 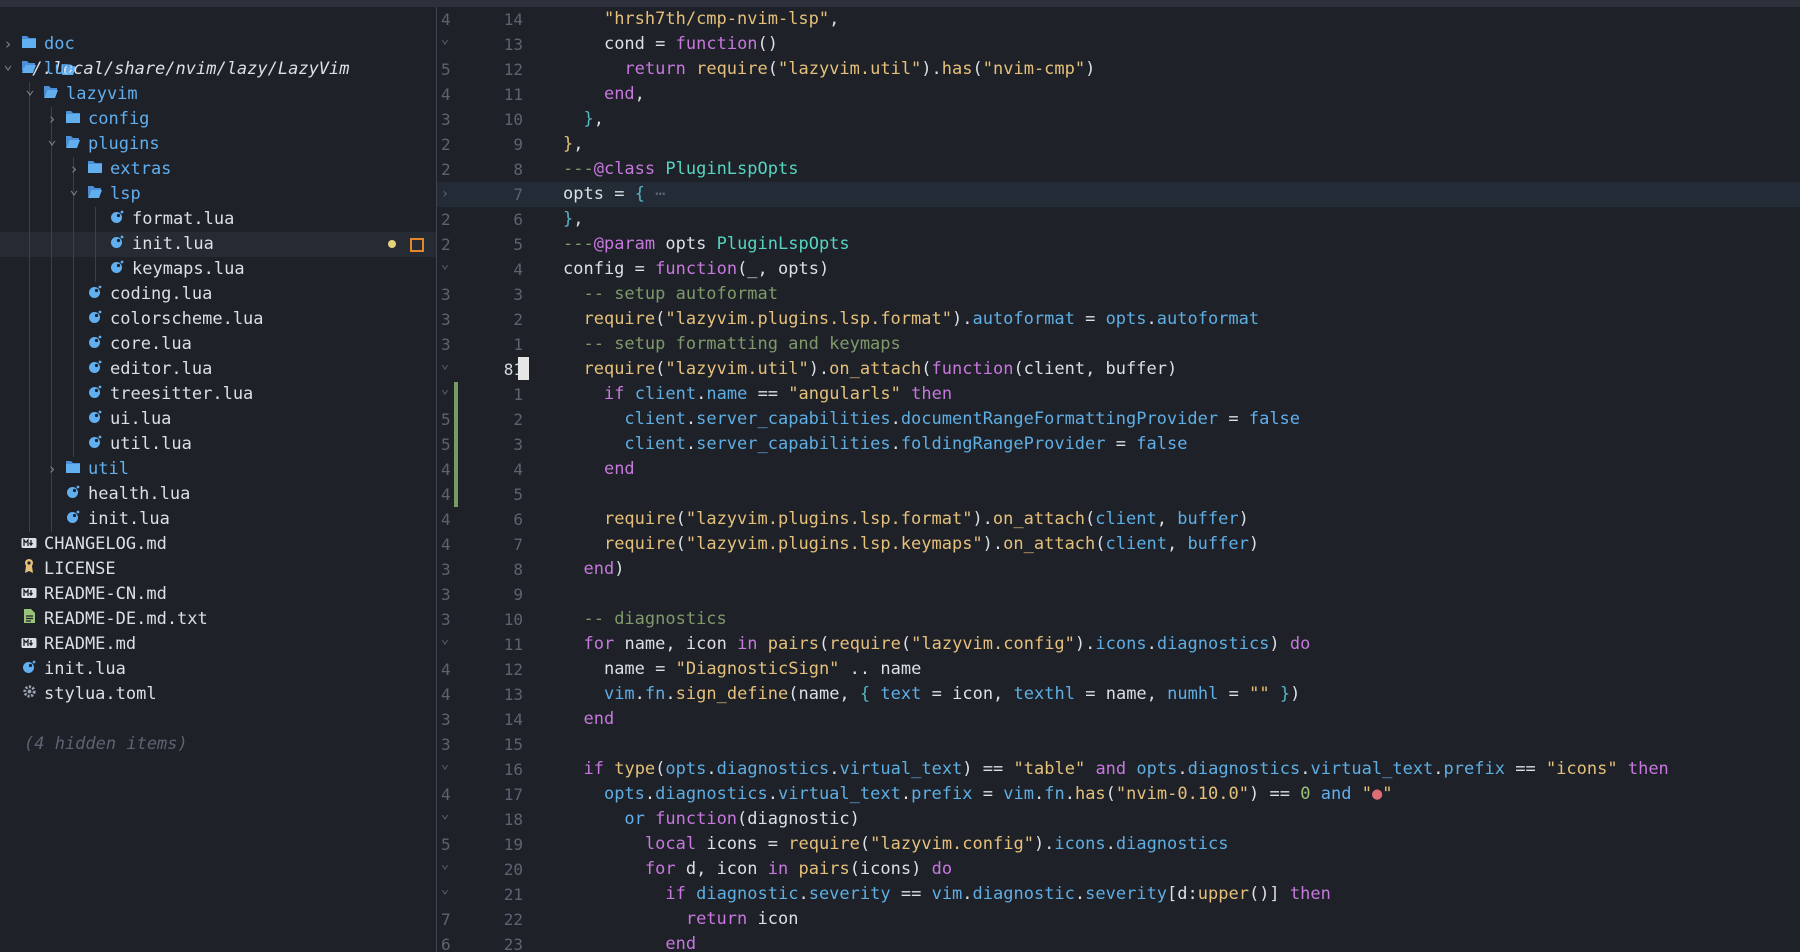 I want to click on code-line: ⌄ 20 for d, icon in pairs(icons) do, so click(x=1118, y=869).